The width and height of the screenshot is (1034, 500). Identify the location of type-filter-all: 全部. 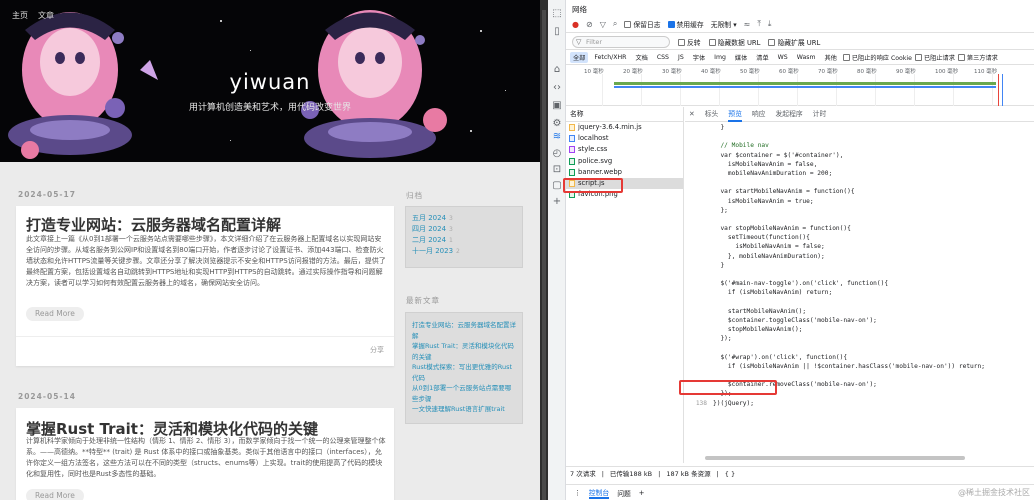
(579, 57).